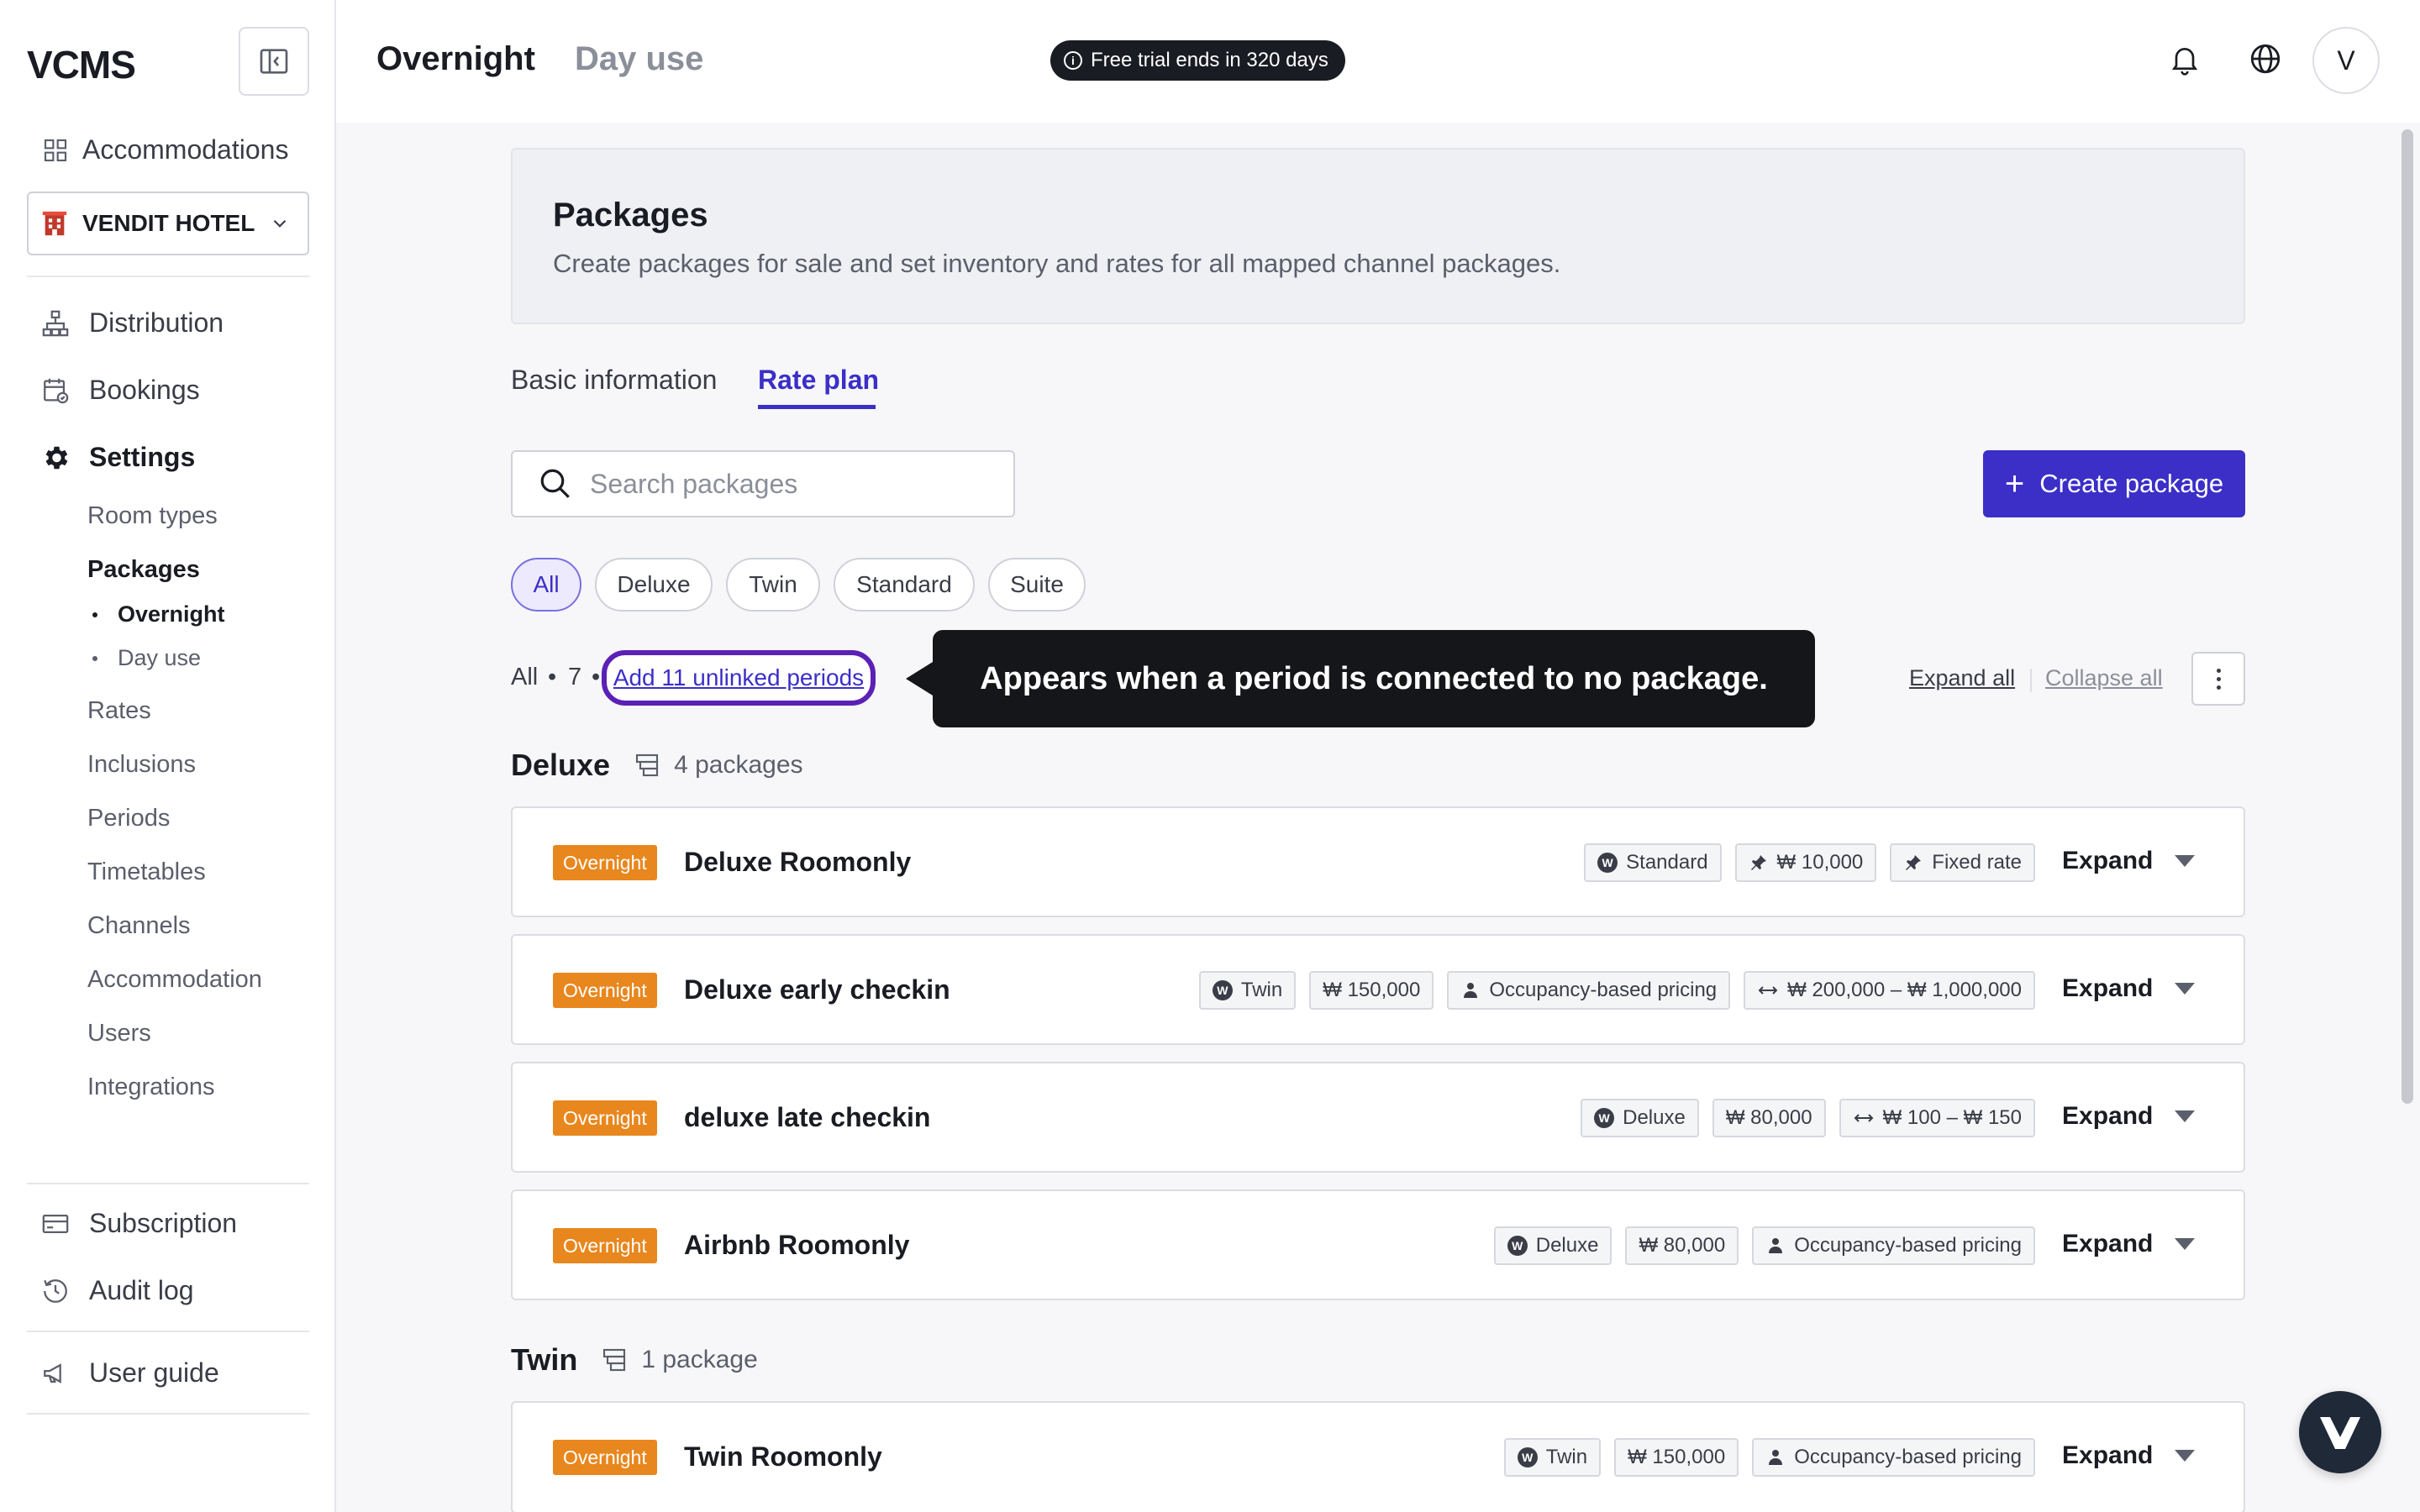 This screenshot has height=1512, width=2420. I want to click on group-header-deluxe: Deluxe 4 packages, so click(657, 765).